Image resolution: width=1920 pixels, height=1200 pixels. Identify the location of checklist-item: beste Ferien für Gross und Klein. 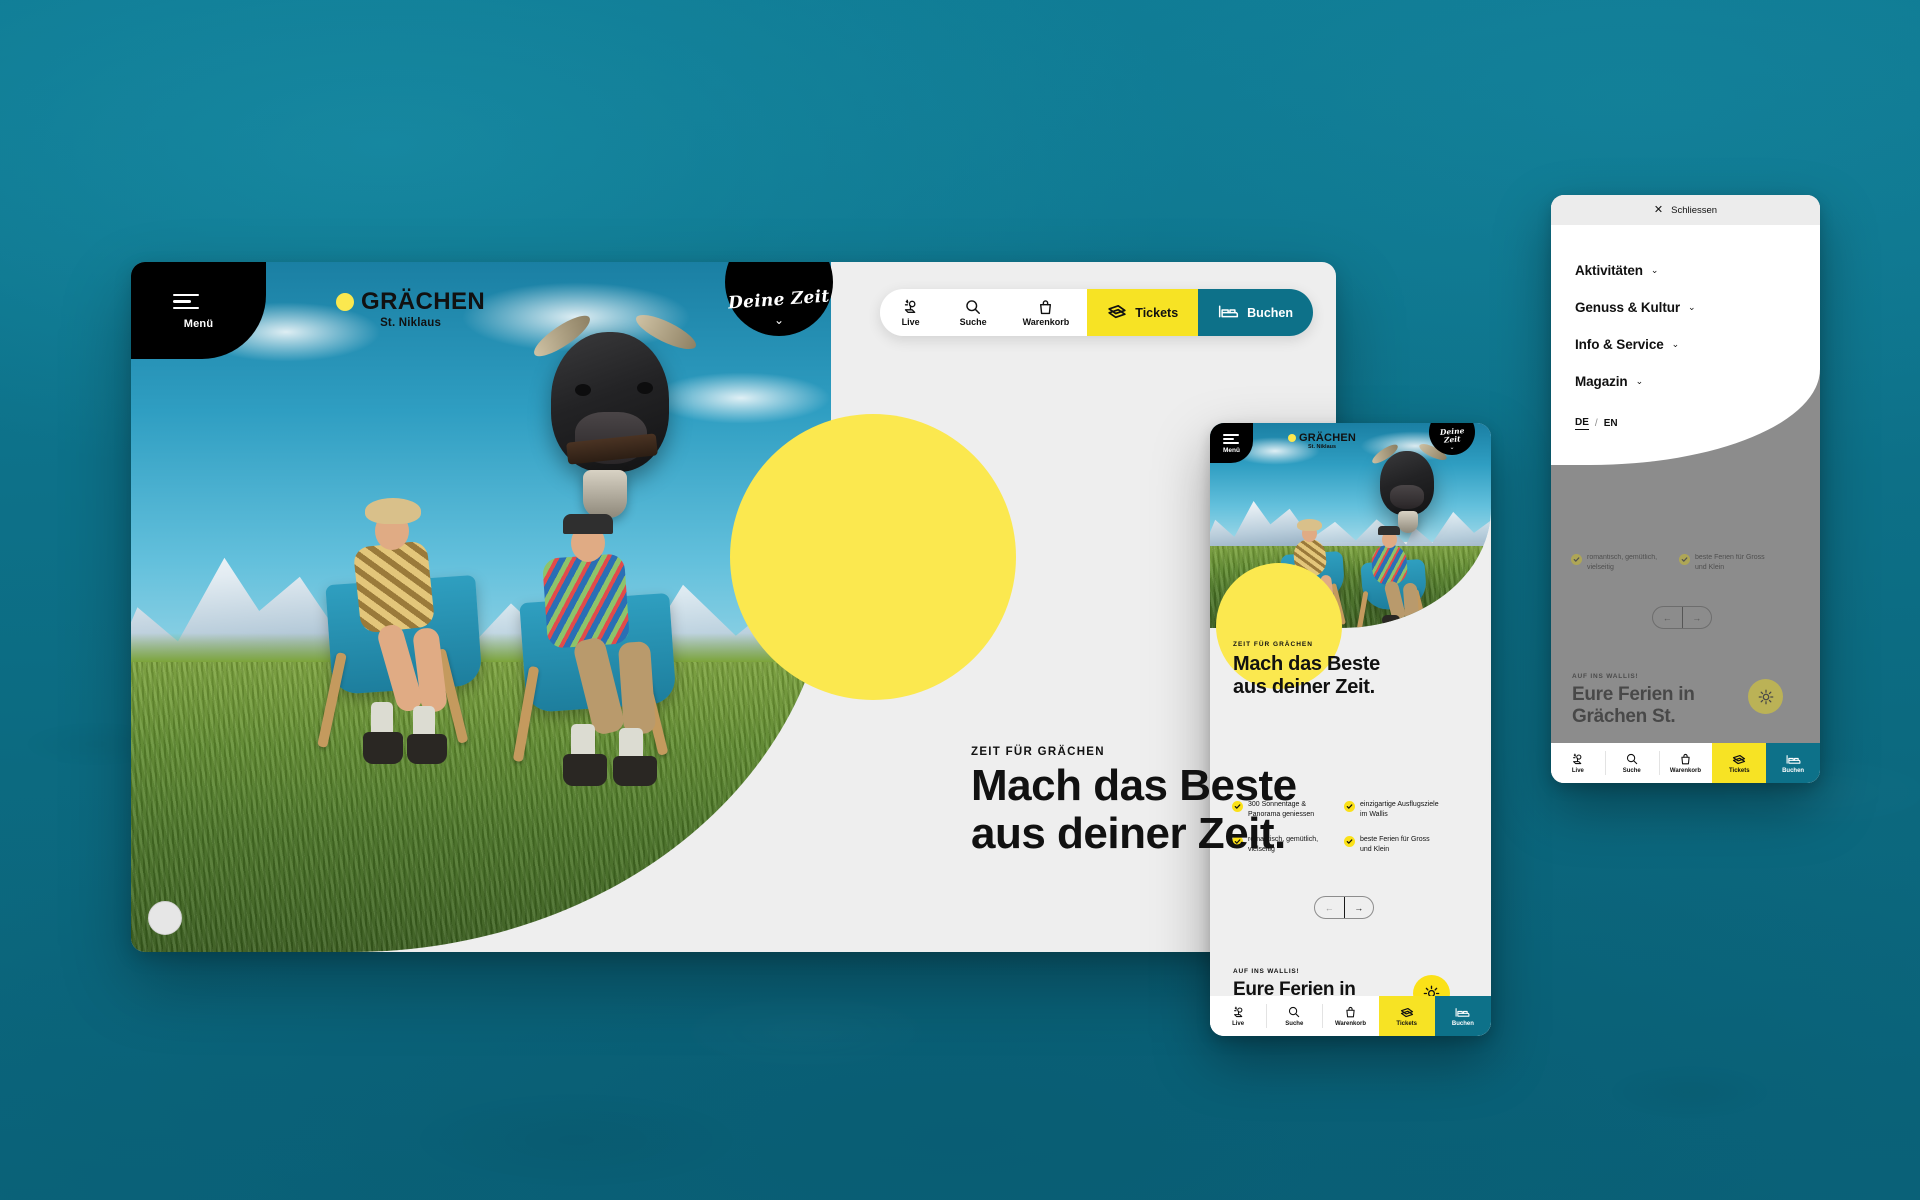
(1392, 844).